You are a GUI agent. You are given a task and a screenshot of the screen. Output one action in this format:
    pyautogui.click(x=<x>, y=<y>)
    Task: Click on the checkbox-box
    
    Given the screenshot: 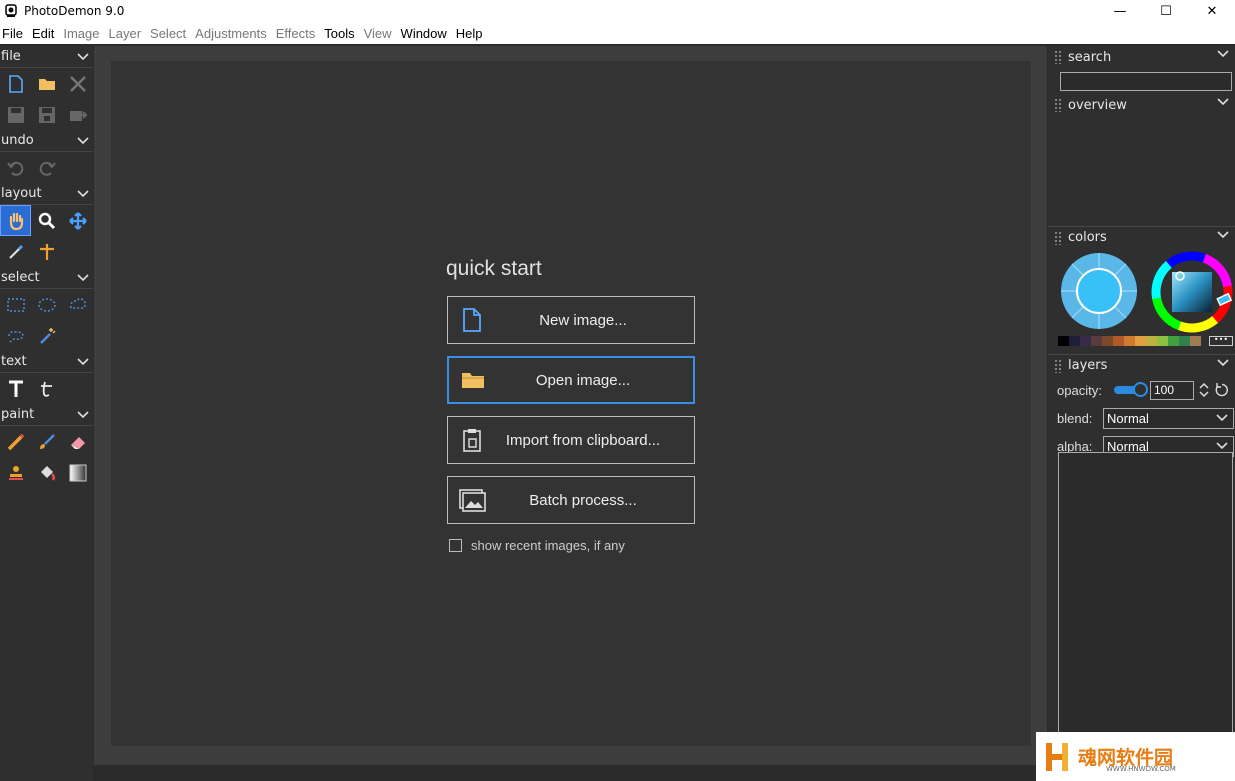 What is the action you would take?
    pyautogui.click(x=455, y=545)
    